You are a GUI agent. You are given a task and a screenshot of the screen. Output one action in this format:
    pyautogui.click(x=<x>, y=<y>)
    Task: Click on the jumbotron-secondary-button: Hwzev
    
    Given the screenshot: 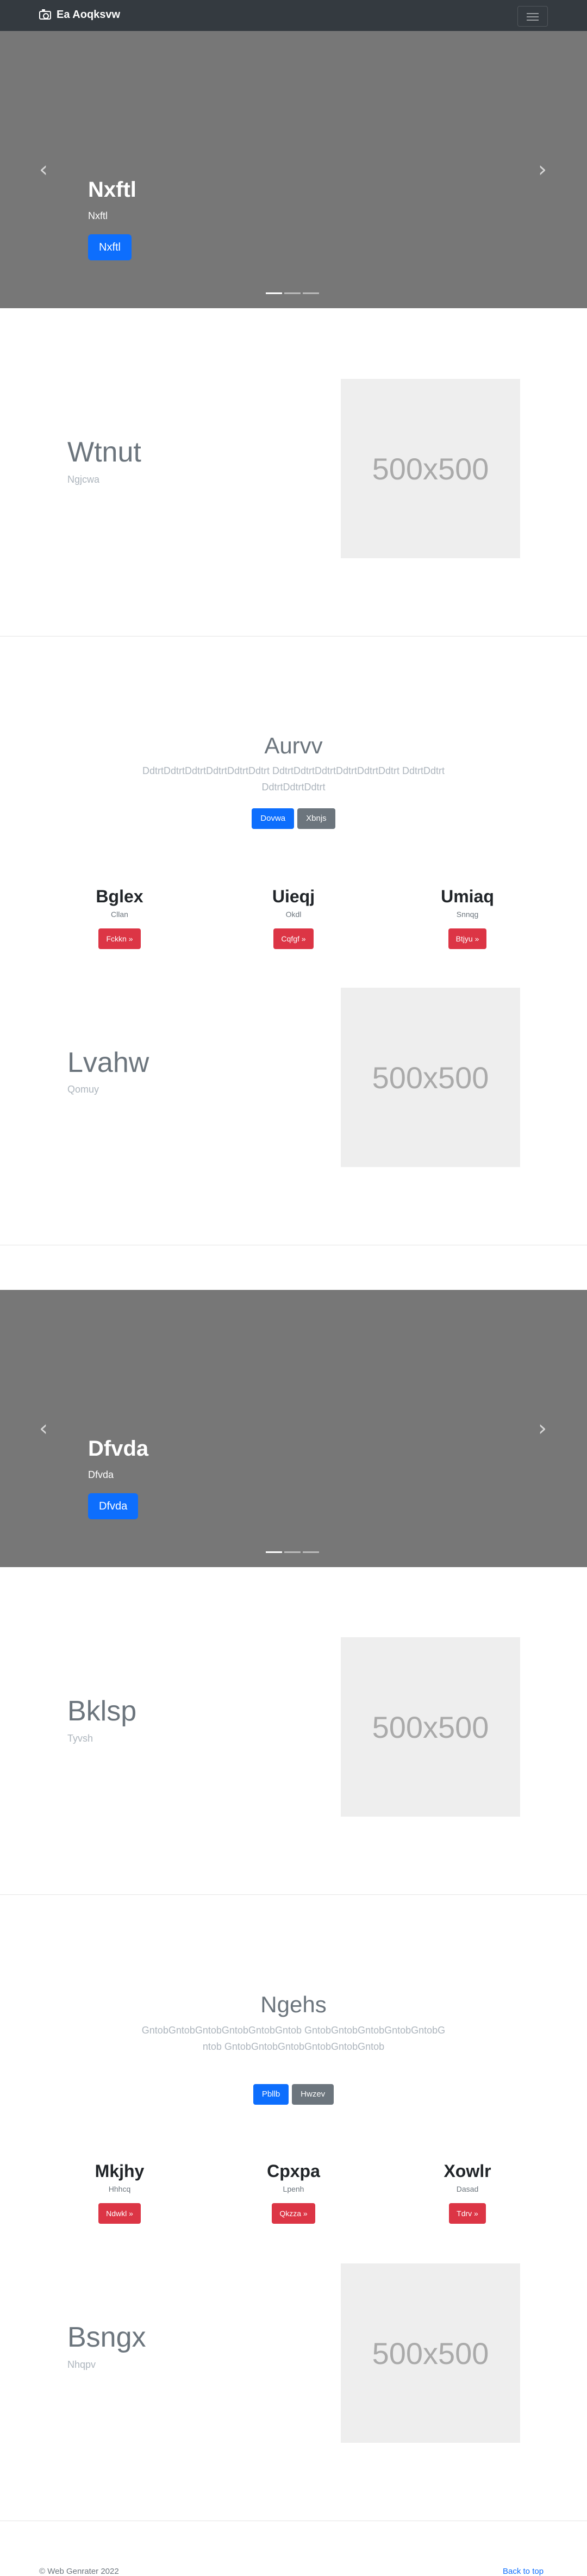 What is the action you would take?
    pyautogui.click(x=313, y=2094)
    